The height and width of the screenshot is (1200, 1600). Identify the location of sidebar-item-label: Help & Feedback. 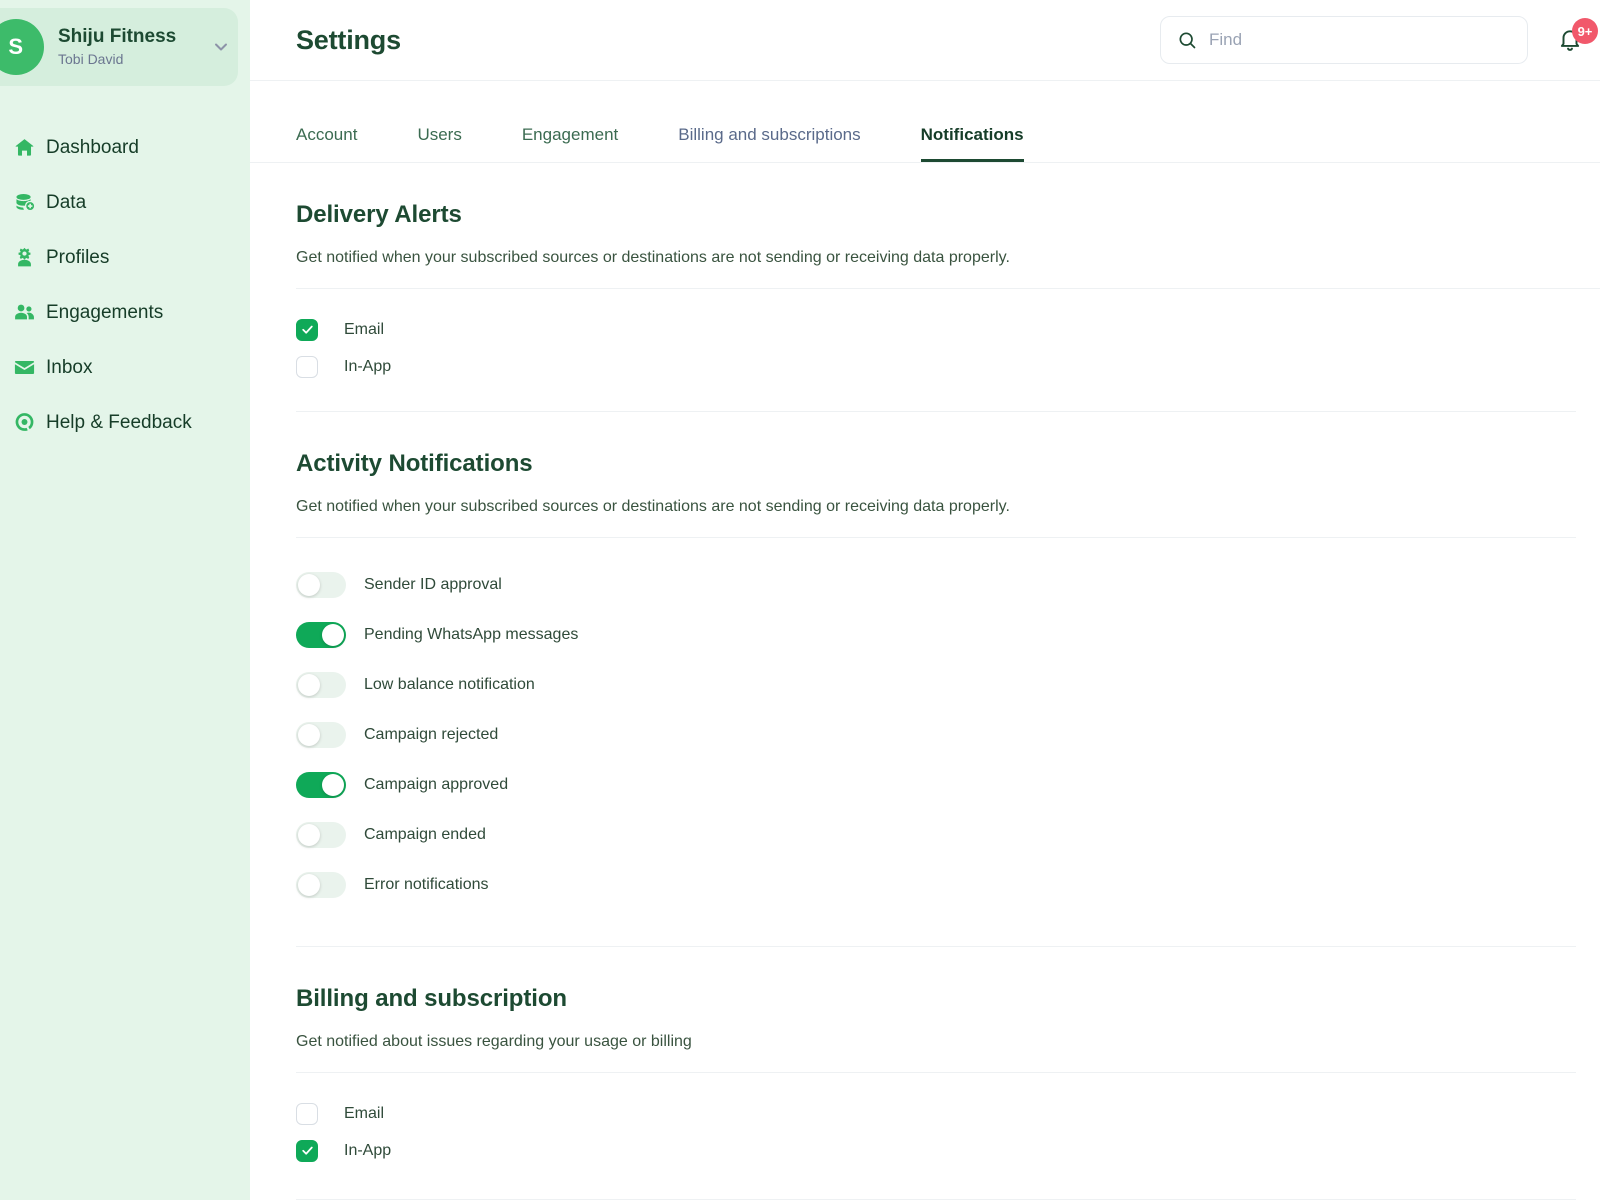
(119, 422).